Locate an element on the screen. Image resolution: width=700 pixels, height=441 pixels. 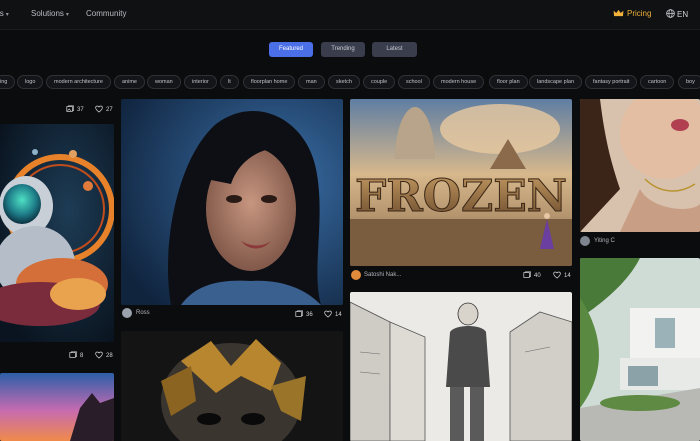
images-count-value: 37 is located at coordinates (80, 110).